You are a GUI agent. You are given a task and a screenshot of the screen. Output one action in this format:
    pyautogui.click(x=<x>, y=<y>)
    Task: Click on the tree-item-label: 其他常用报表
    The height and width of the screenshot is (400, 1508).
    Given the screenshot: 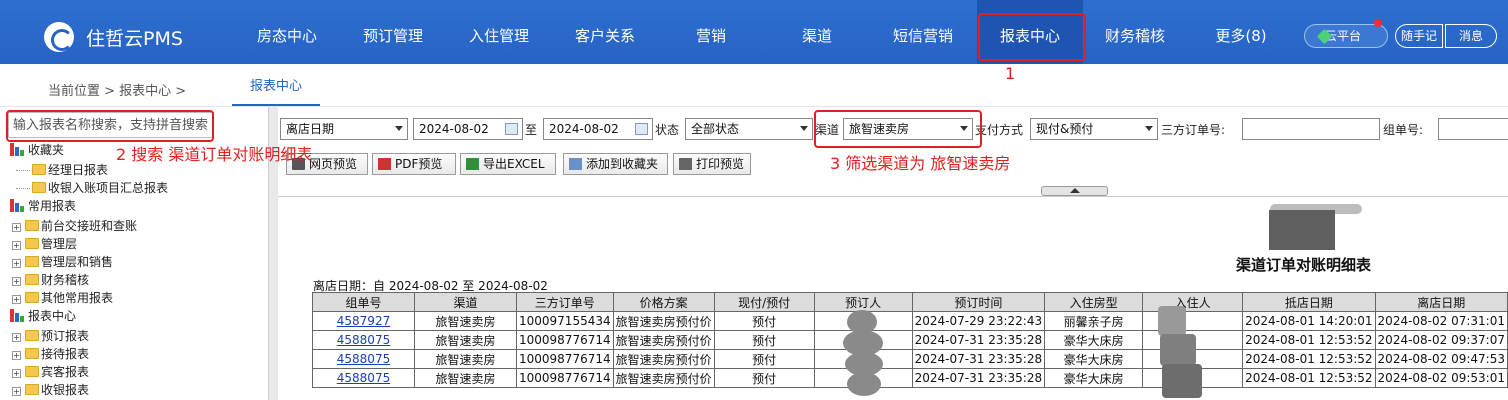 What is the action you would take?
    pyautogui.click(x=77, y=298)
    